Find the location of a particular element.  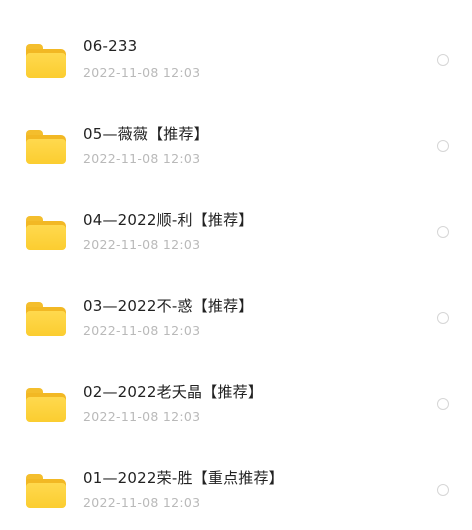

item-name: 02—2022老夭晶【推荐】 is located at coordinates (173, 392).